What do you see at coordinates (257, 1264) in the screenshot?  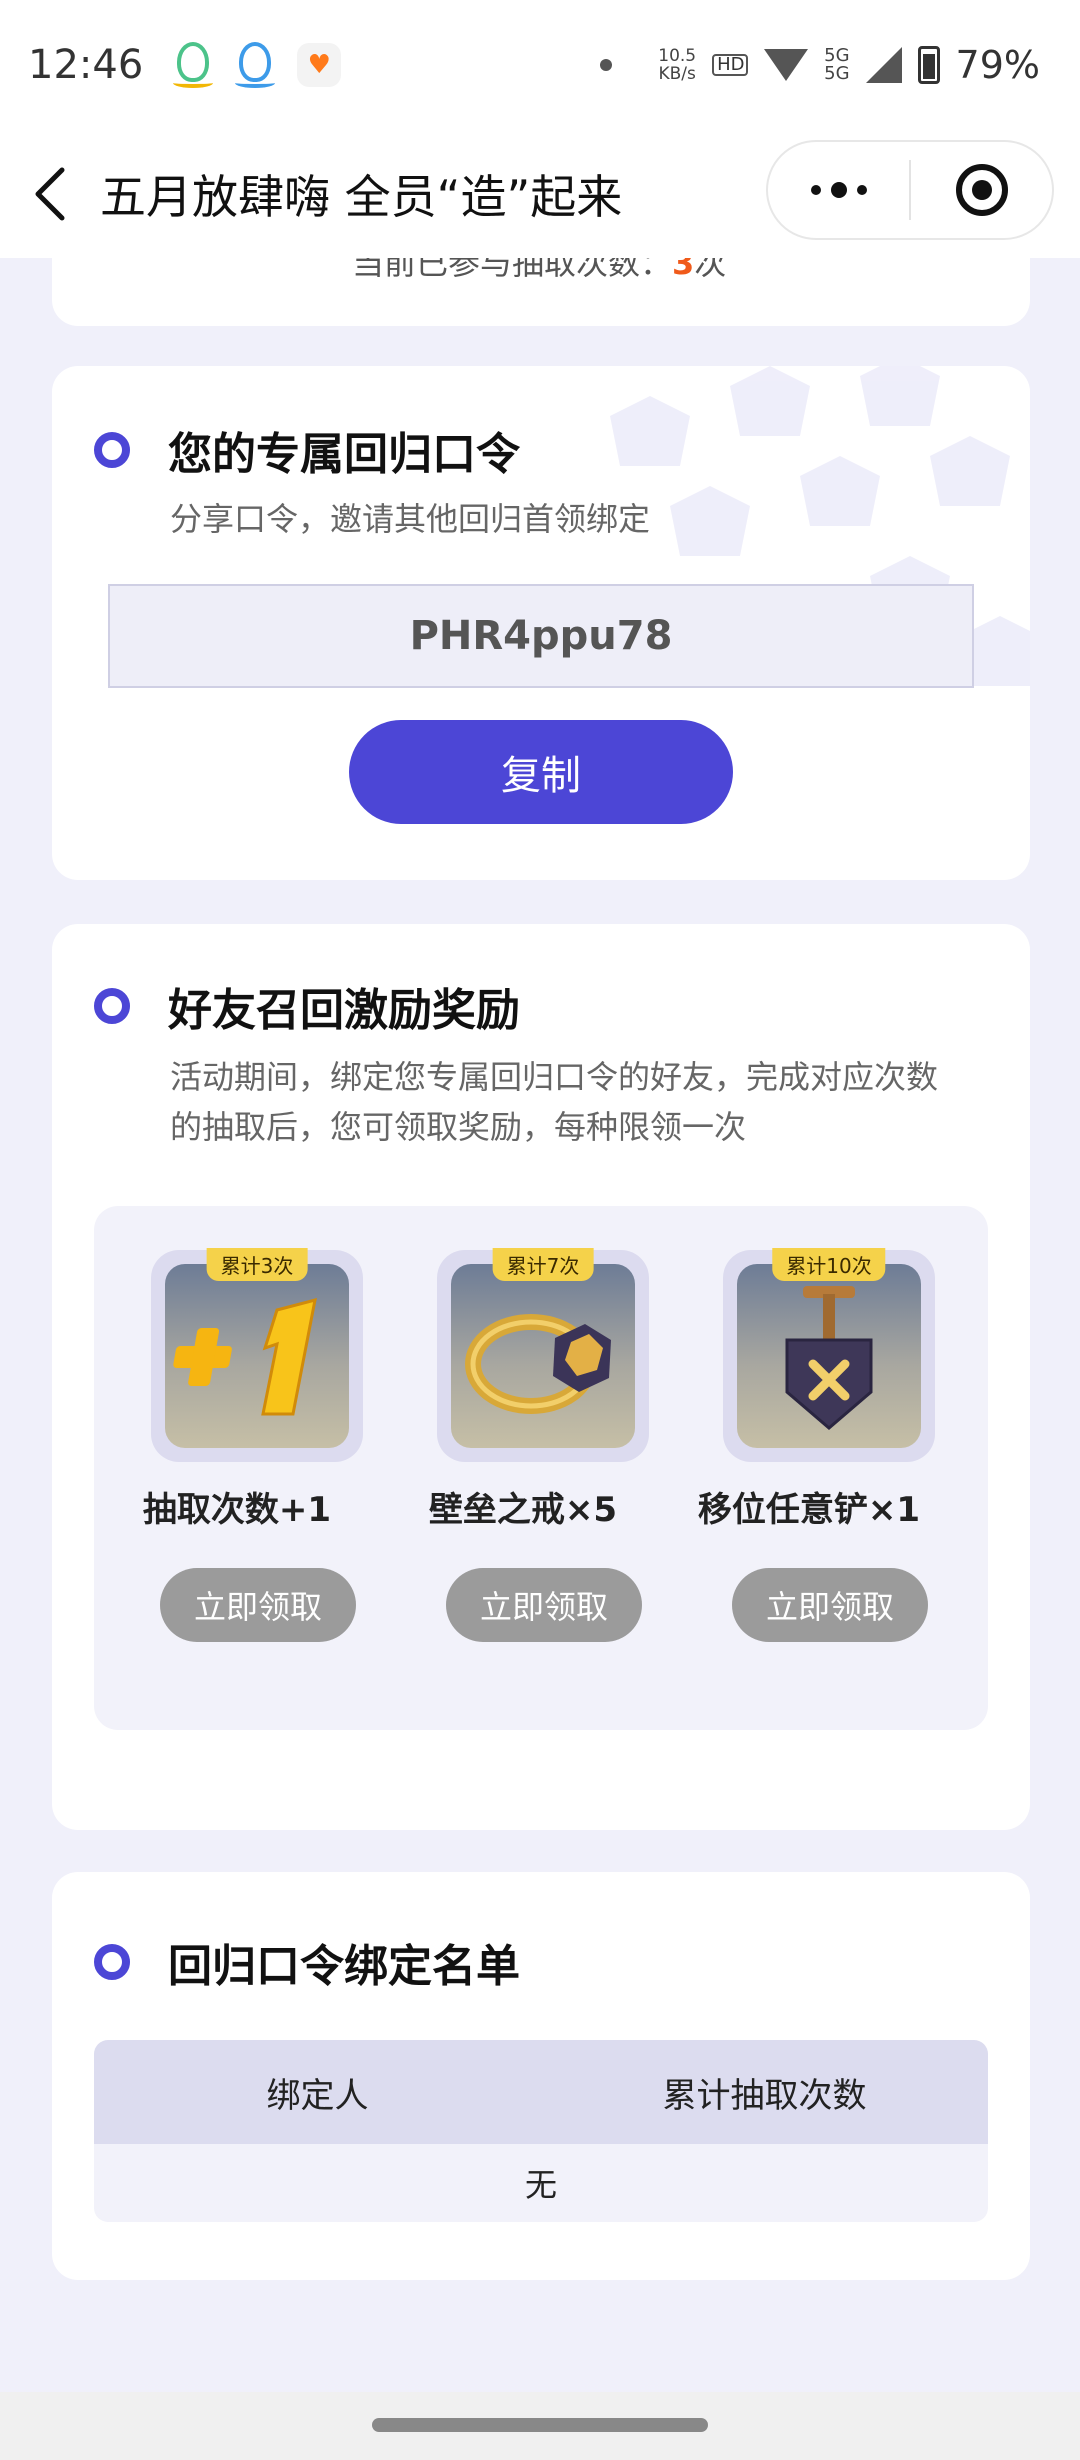 I see `reward-badge: 累计3次` at bounding box center [257, 1264].